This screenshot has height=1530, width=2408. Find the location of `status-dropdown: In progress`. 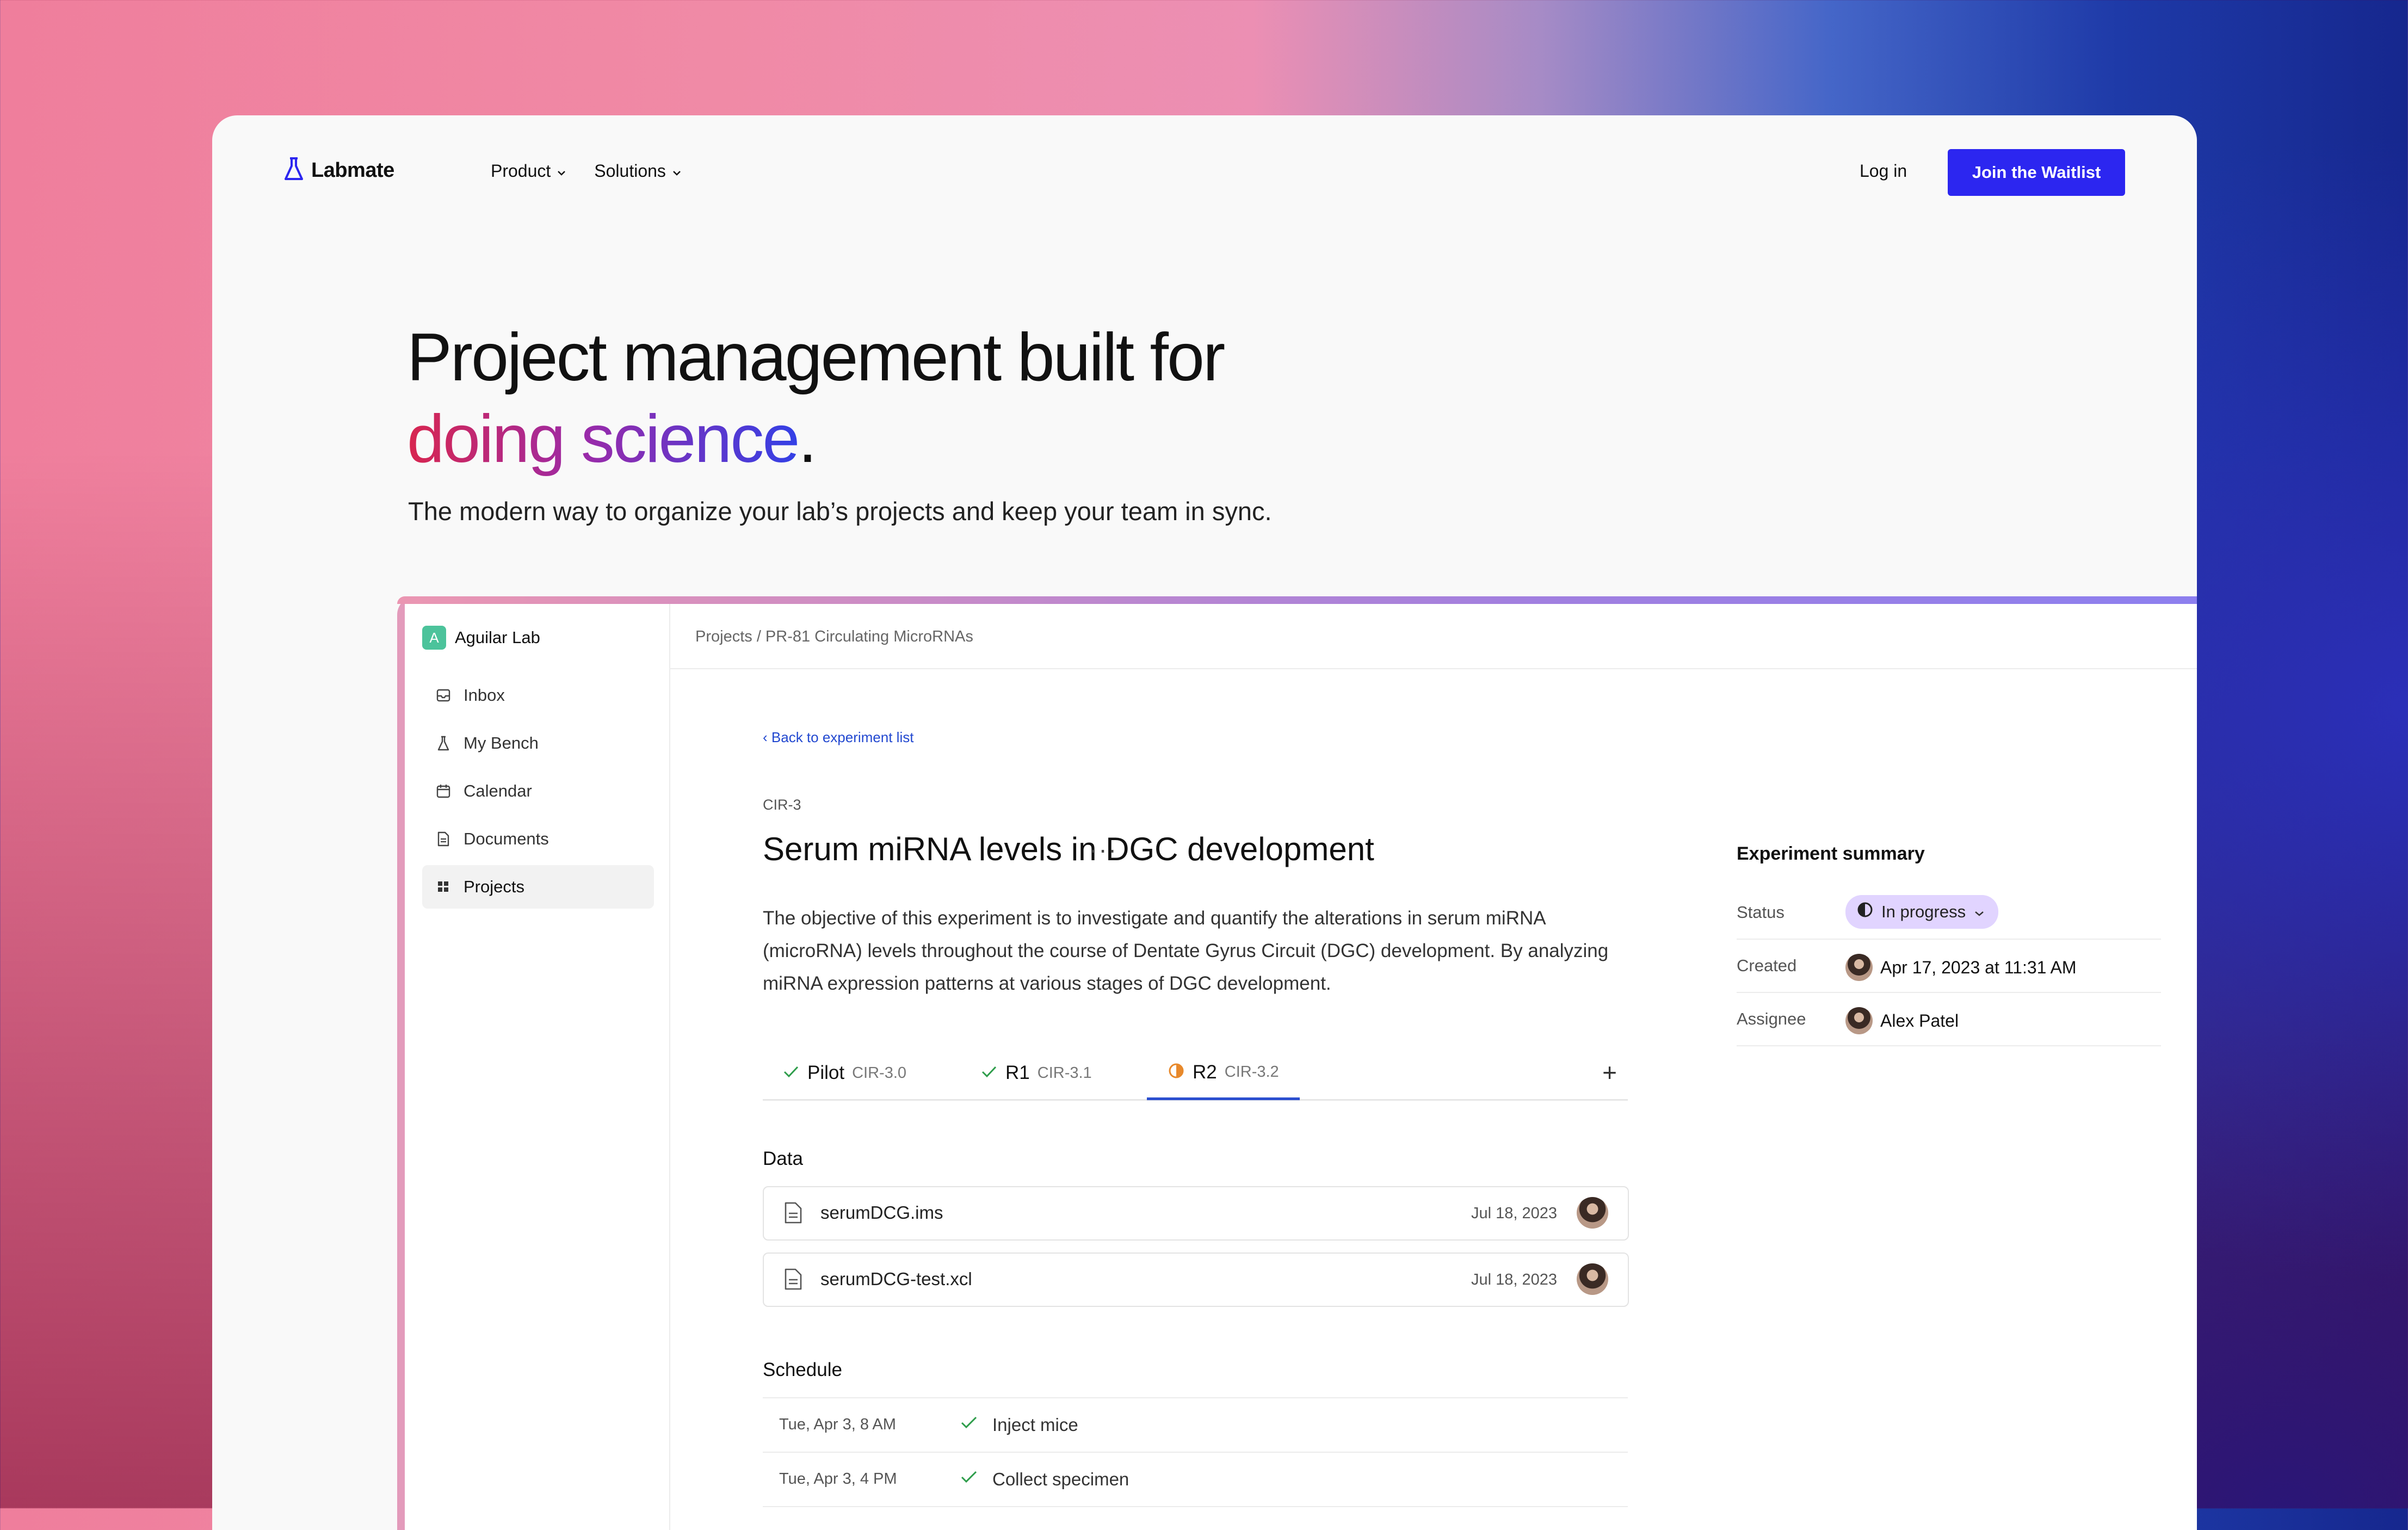

status-dropdown: In progress is located at coordinates (1922, 912).